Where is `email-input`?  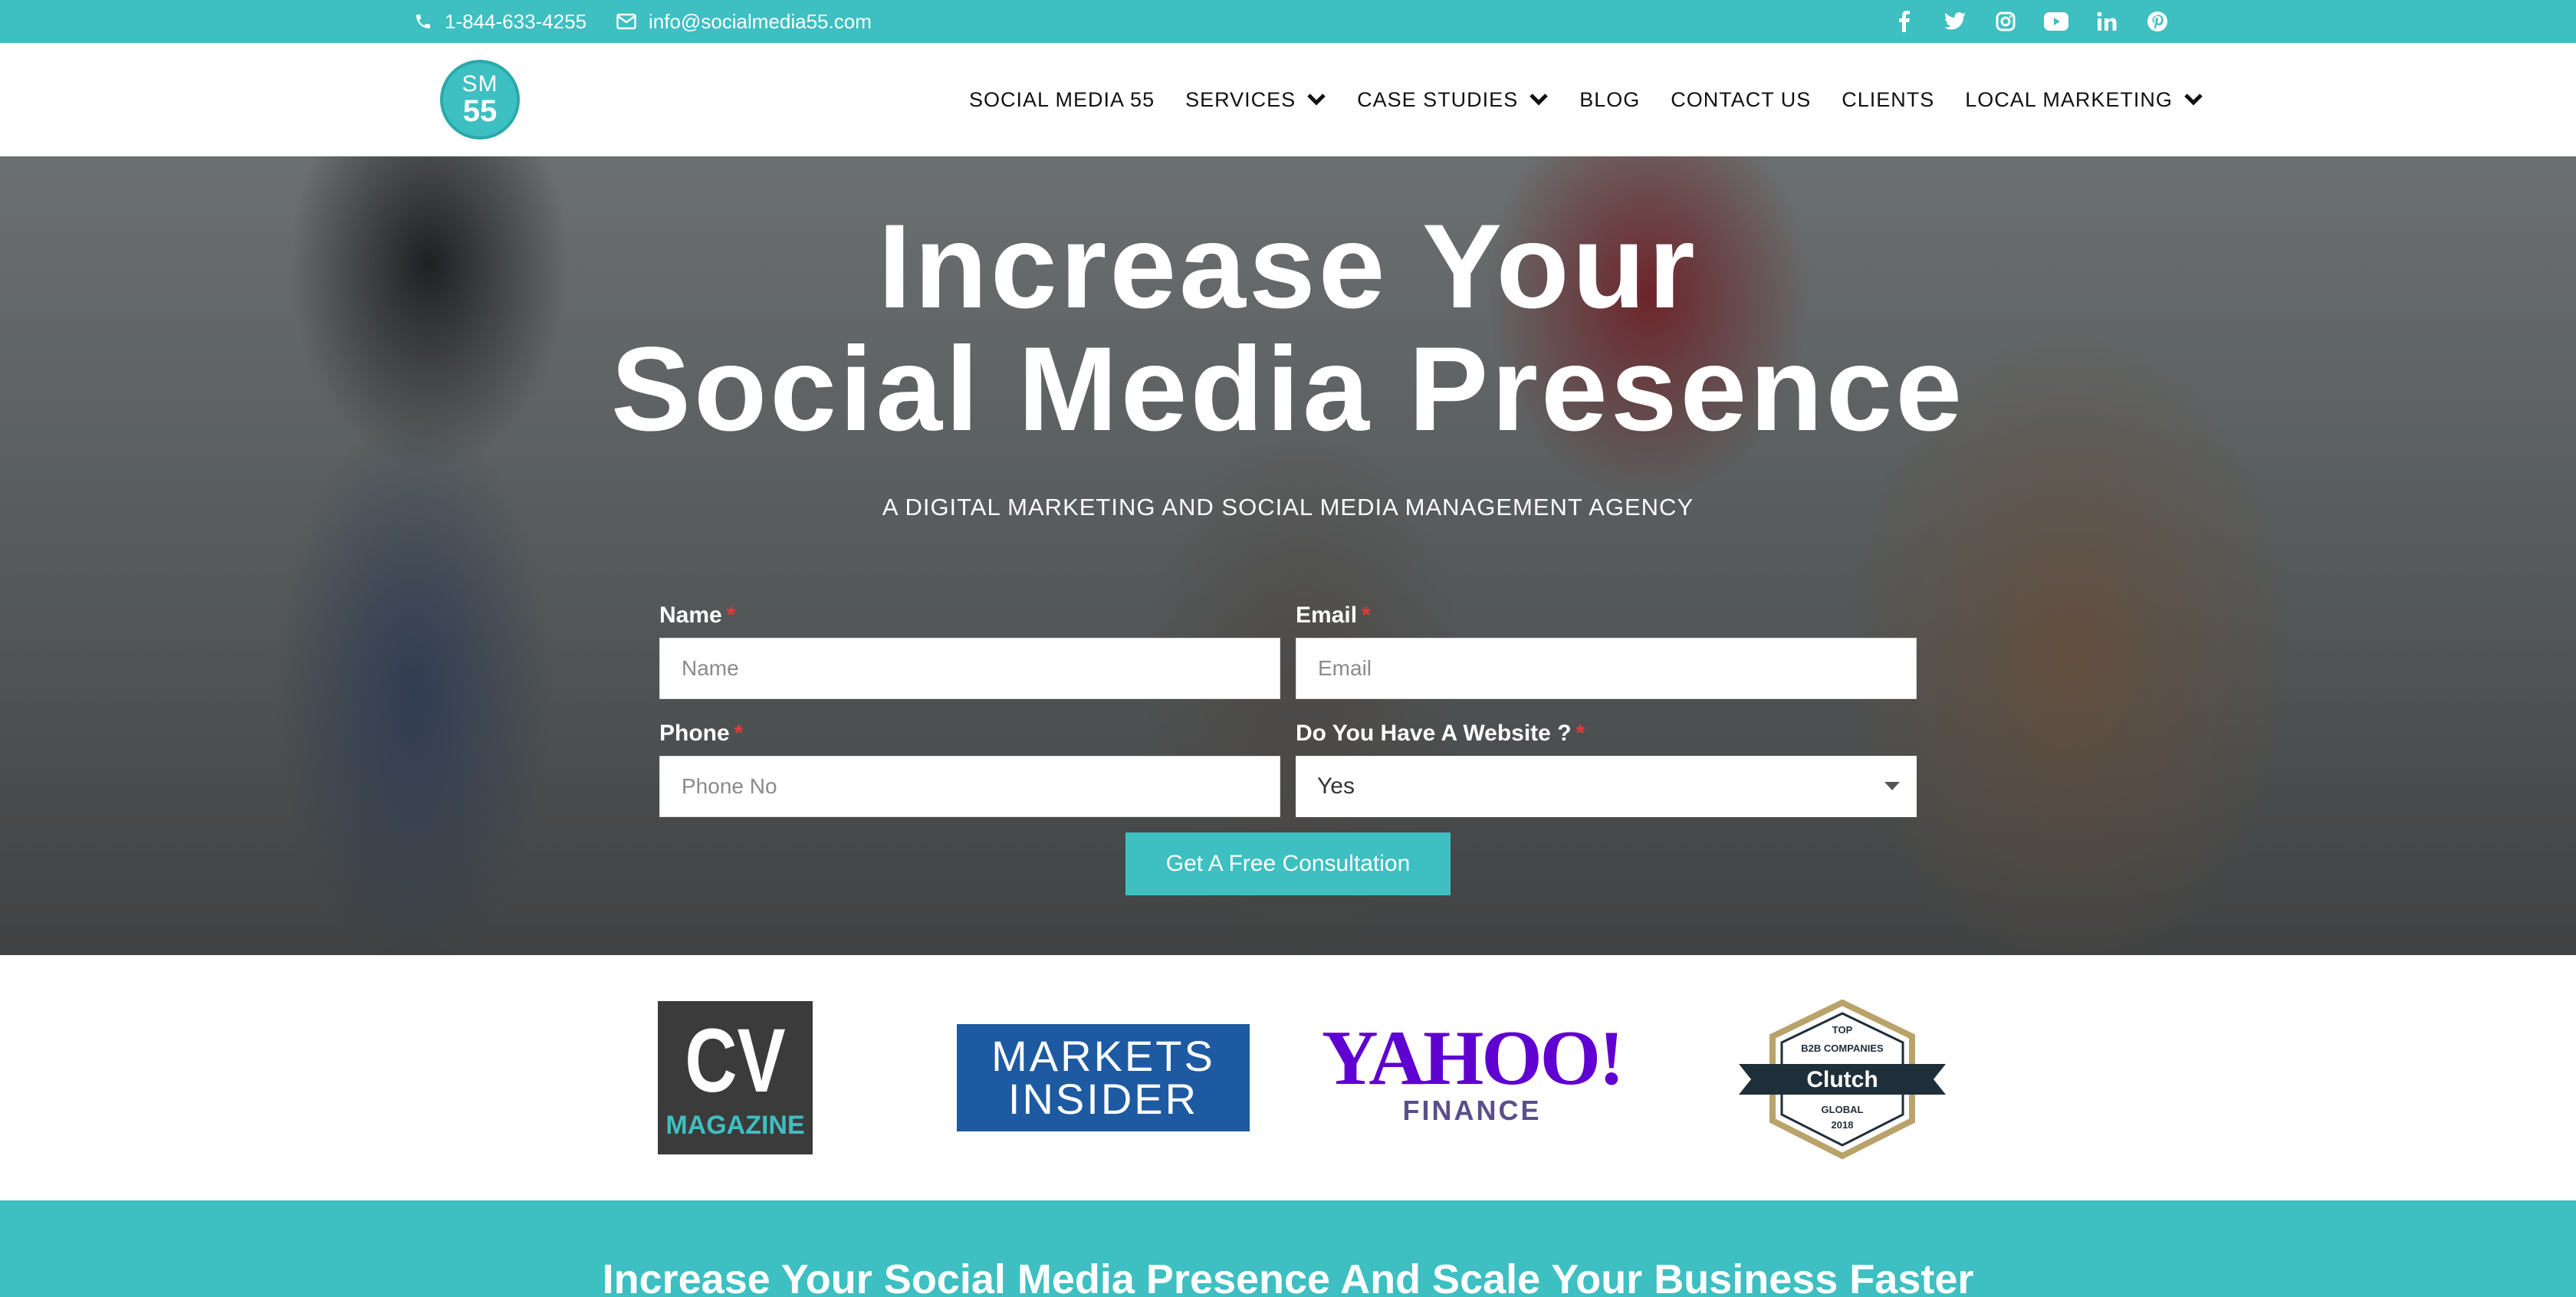 email-input is located at coordinates (1606, 668).